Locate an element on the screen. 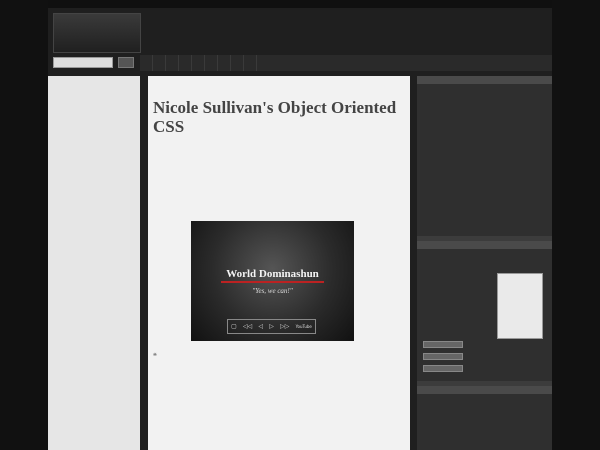 The image size is (600, 450). rewind-icon: ◁◁ is located at coordinates (247, 326).